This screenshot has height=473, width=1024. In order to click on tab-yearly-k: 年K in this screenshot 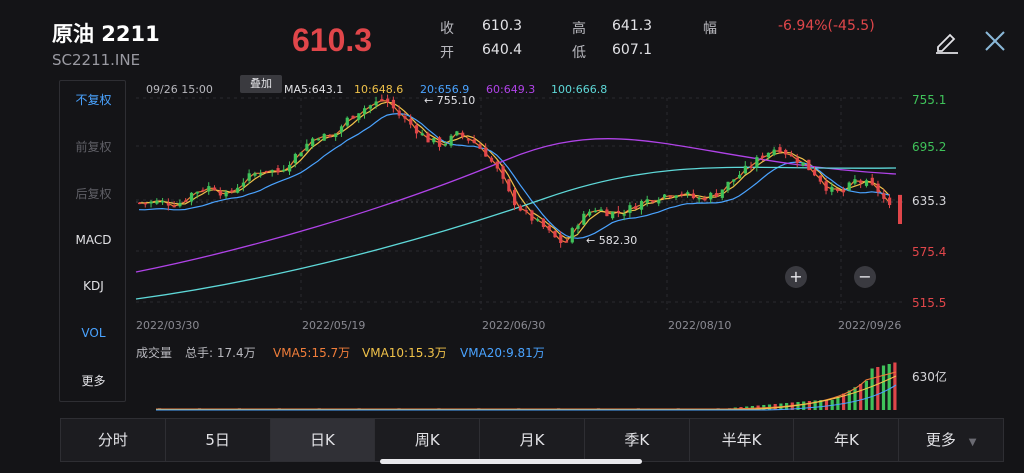, I will do `click(847, 440)`.